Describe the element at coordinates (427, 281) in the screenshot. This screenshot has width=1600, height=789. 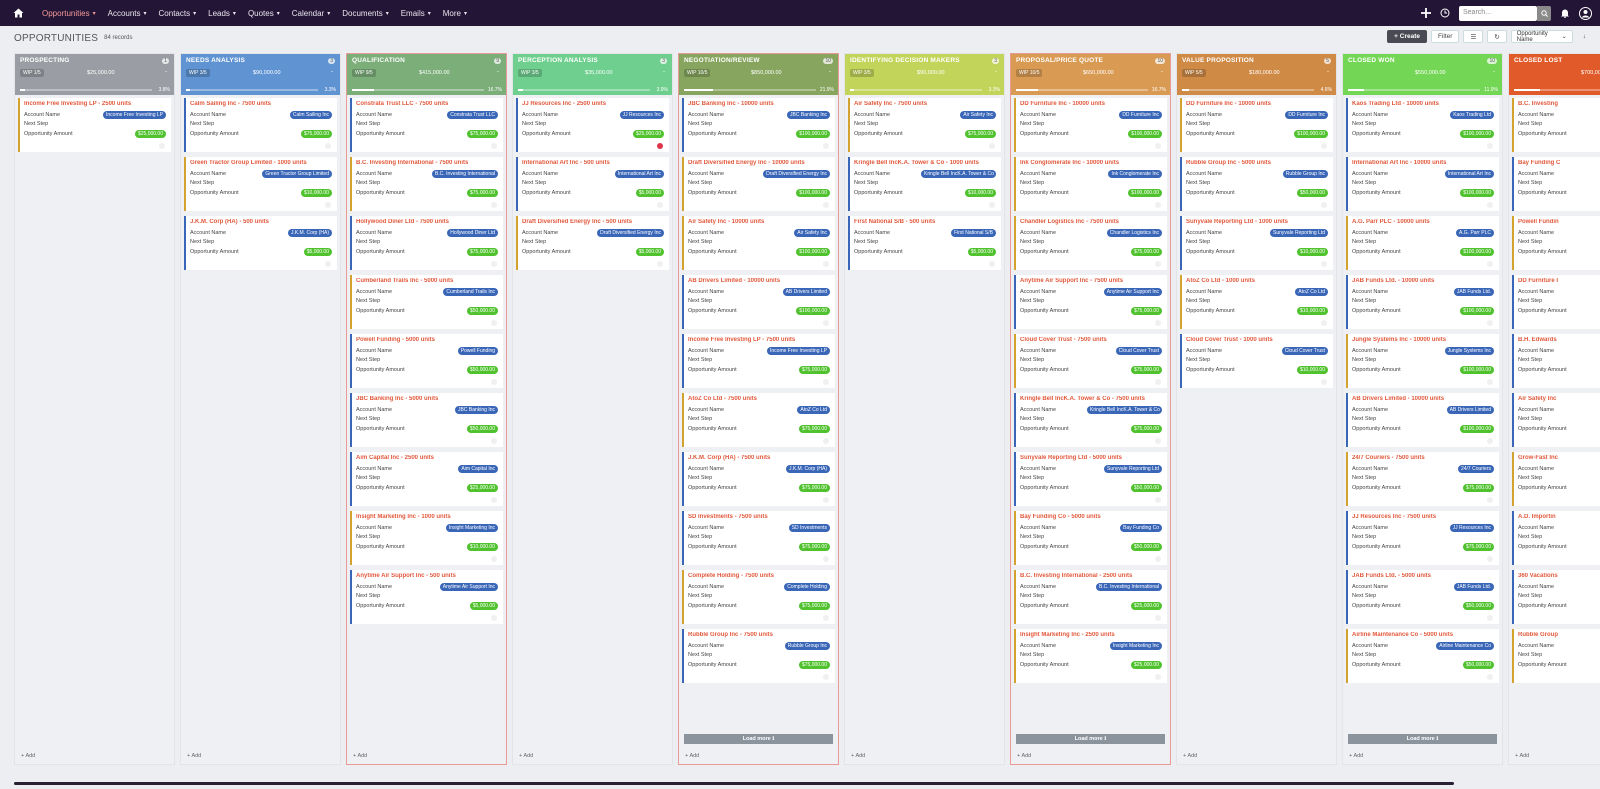
I see `opportunity-title-link: Cumberland Trails Inc - 5000 units` at that location.